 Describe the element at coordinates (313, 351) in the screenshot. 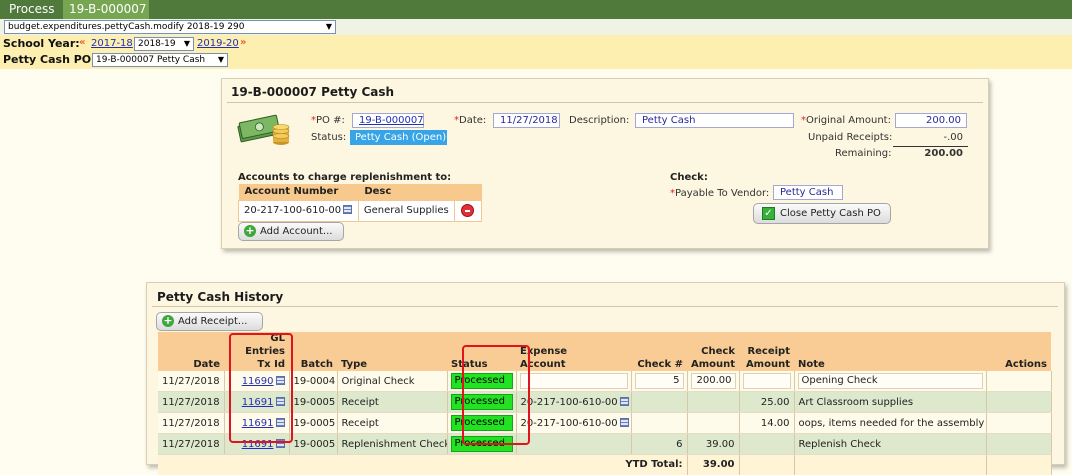

I see `col-batch: Batch` at that location.